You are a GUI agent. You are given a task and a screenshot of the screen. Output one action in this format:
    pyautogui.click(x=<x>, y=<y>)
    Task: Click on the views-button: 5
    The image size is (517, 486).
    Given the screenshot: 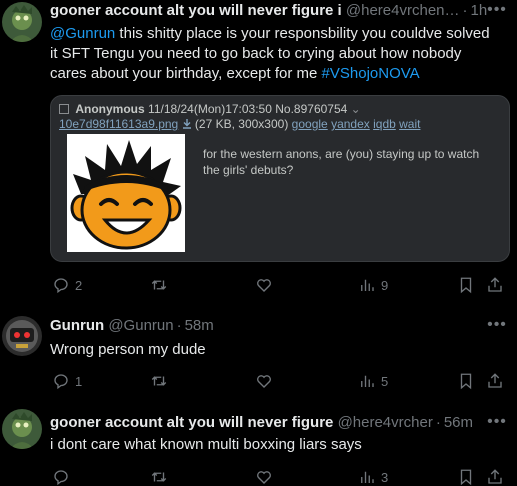 What is the action you would take?
    pyautogui.click(x=373, y=381)
    